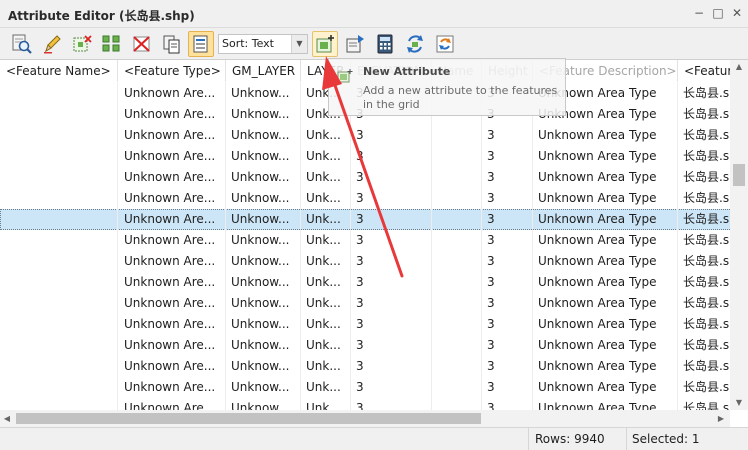 The image size is (748, 450). What do you see at coordinates (299, 44) in the screenshot?
I see `chevron-down-icon: ▼` at bounding box center [299, 44].